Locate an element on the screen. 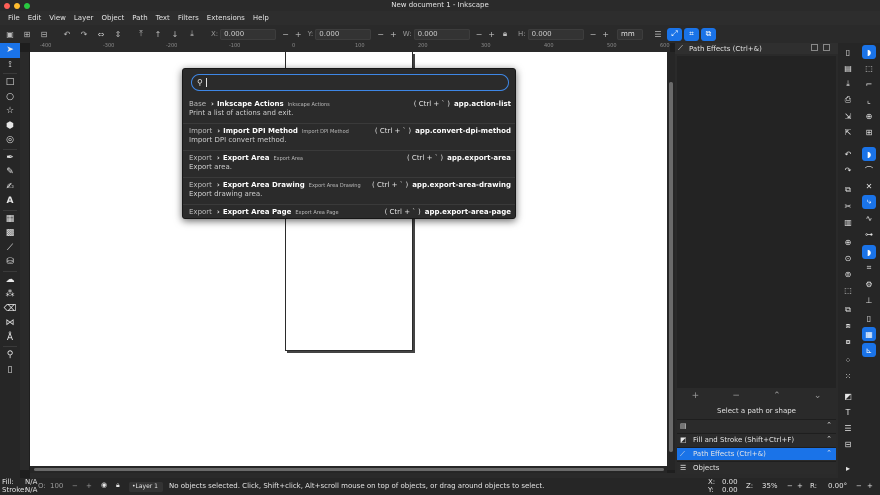  vertical-scrollbar is located at coordinates (671, 261).